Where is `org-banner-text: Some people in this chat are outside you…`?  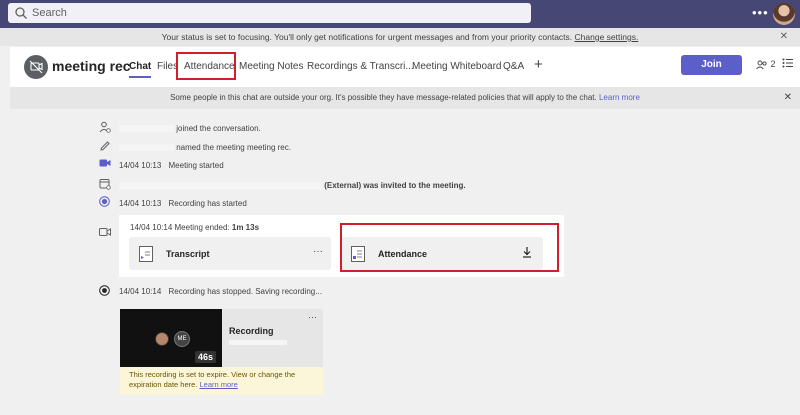 org-banner-text: Some people in this chat are outside you… is located at coordinates (383, 97).